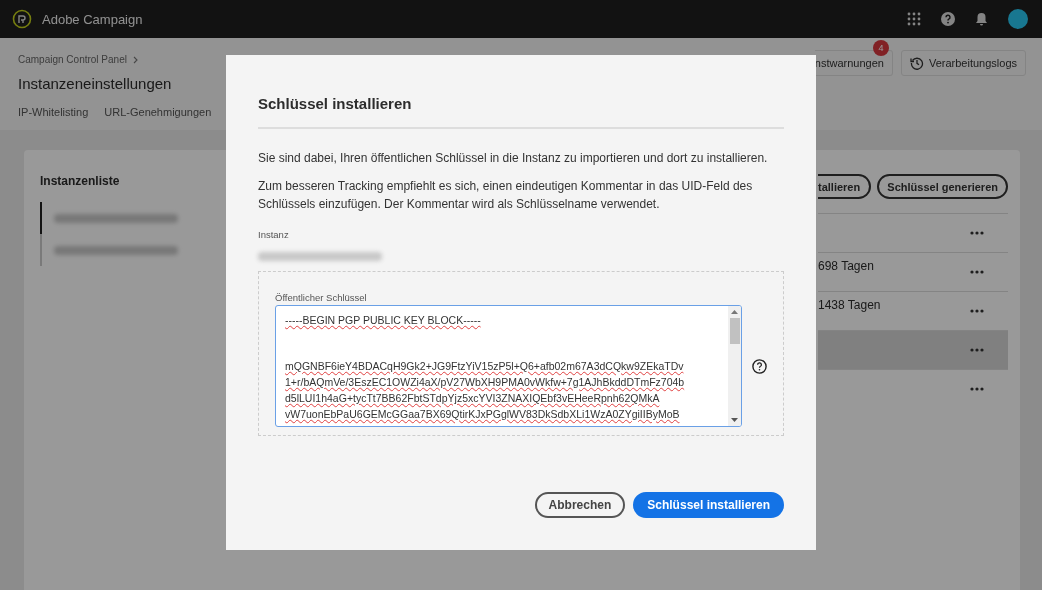 The image size is (1042, 590). Describe the element at coordinates (158, 115) in the screenshot. I see `tab: URL-Genehmigungen` at that location.